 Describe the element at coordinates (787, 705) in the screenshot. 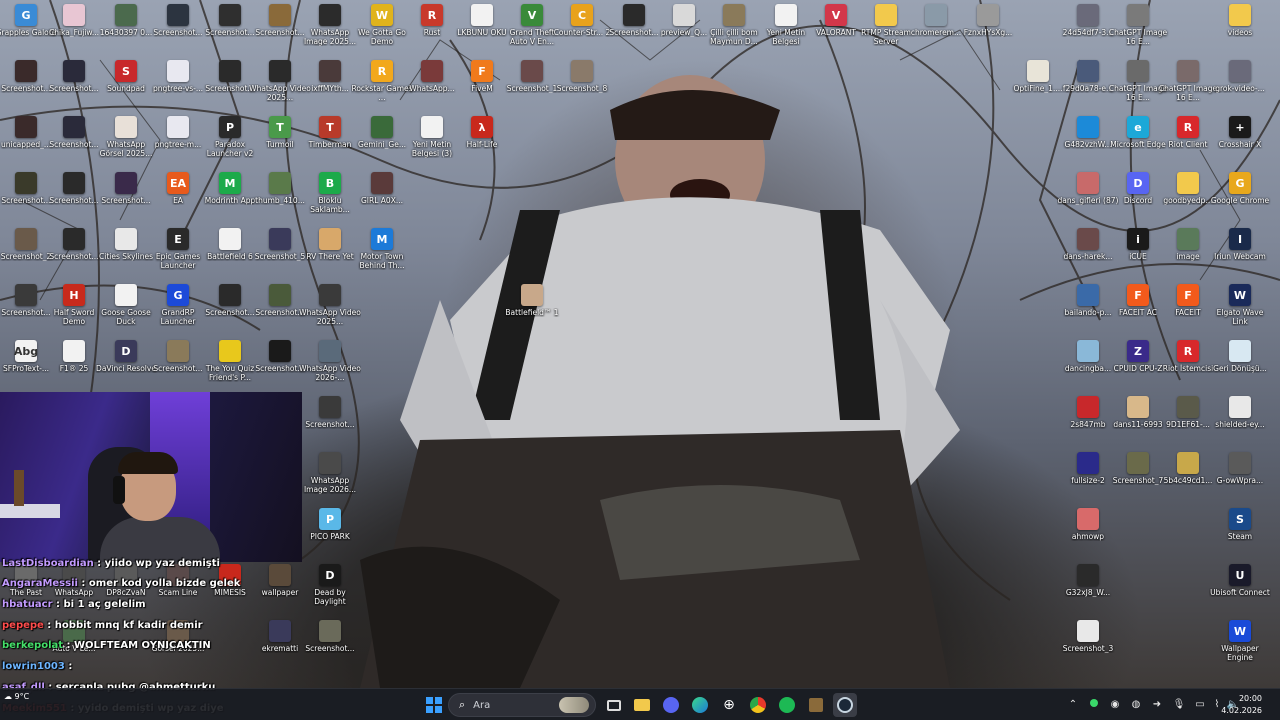

I see `spotify-taskbar-button` at that location.